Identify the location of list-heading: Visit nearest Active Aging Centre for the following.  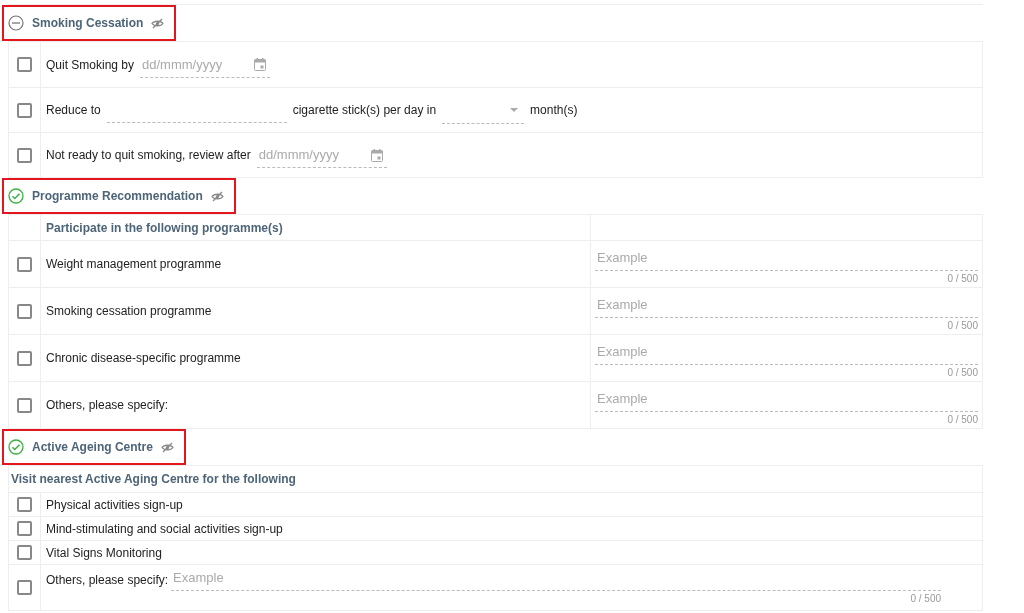
(153, 479).